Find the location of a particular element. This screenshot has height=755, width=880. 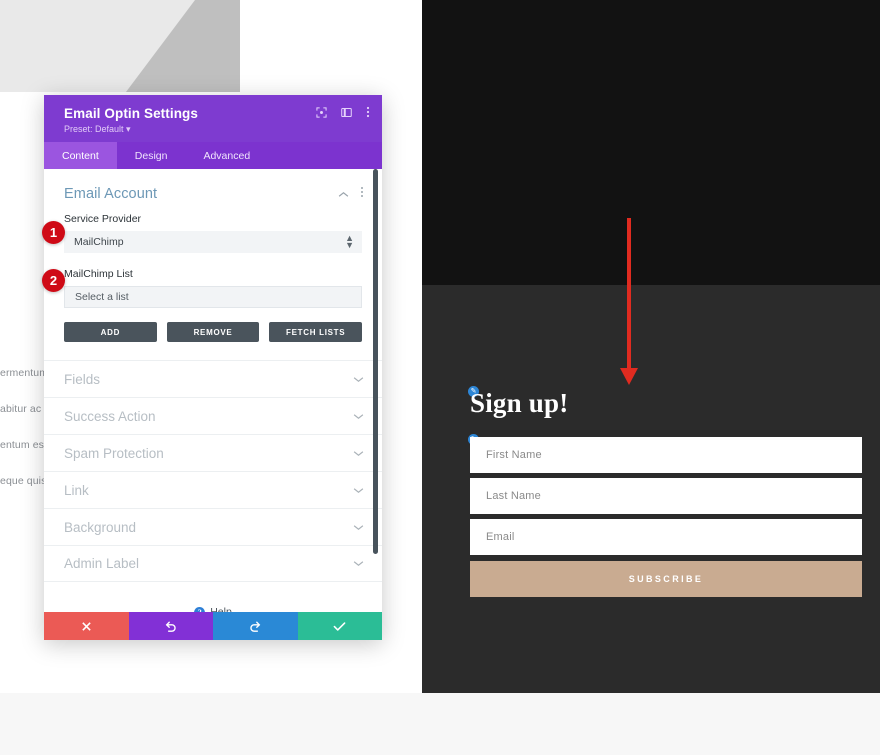

service-provider-value: MailChimp is located at coordinates (99, 242).